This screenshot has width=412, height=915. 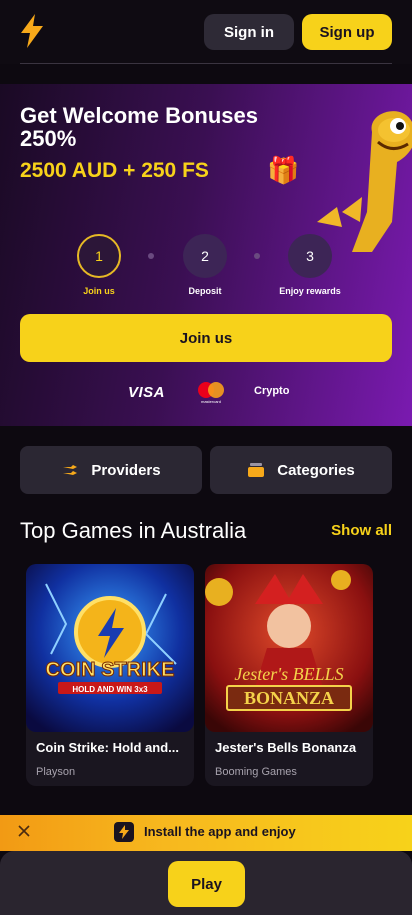 What do you see at coordinates (24, 831) in the screenshot?
I see `close-icon` at bounding box center [24, 831].